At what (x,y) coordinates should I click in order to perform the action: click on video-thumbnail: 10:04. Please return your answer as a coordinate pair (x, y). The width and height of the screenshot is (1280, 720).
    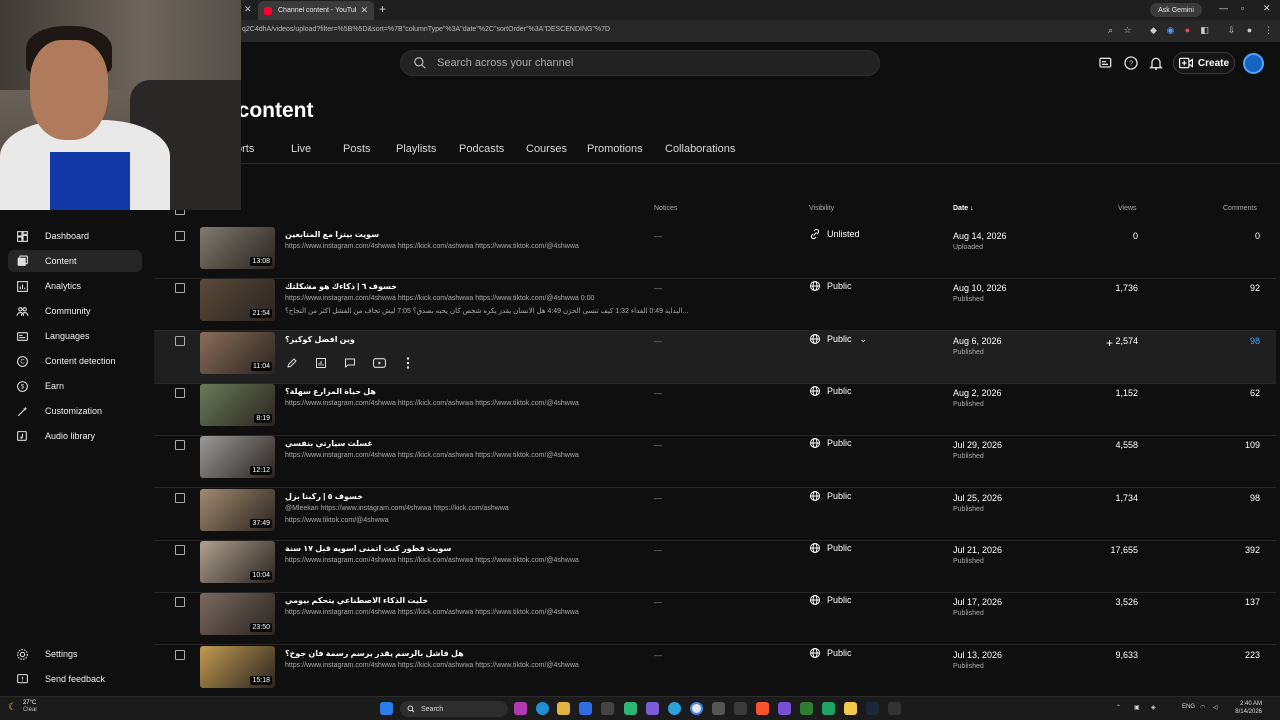
    Looking at the image, I should click on (237, 562).